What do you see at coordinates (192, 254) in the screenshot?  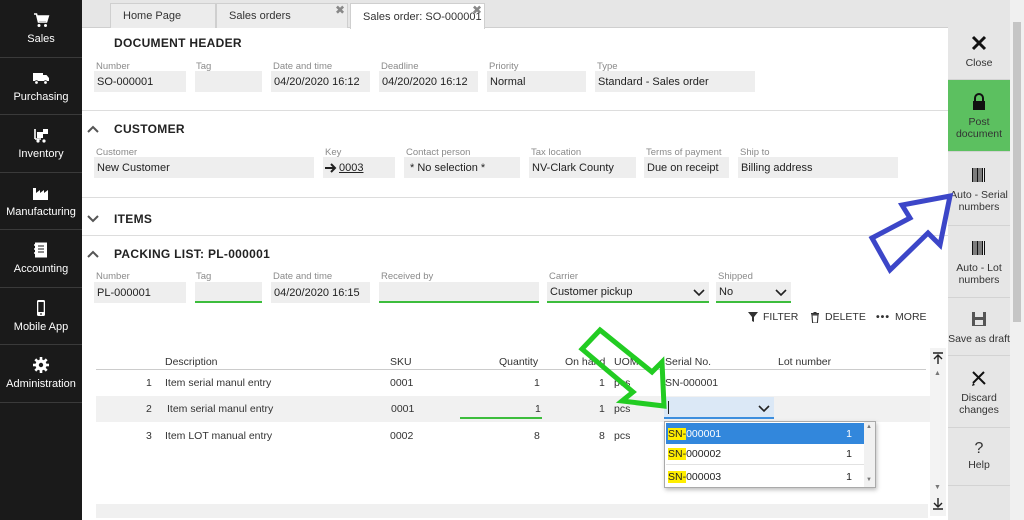 I see `packing-list-title: PACKING LIST: PL-000001` at bounding box center [192, 254].